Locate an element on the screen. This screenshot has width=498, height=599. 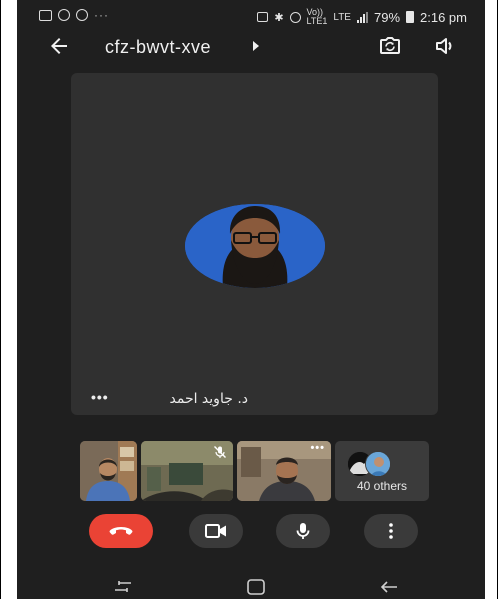
avatar is located at coordinates (378, 464).